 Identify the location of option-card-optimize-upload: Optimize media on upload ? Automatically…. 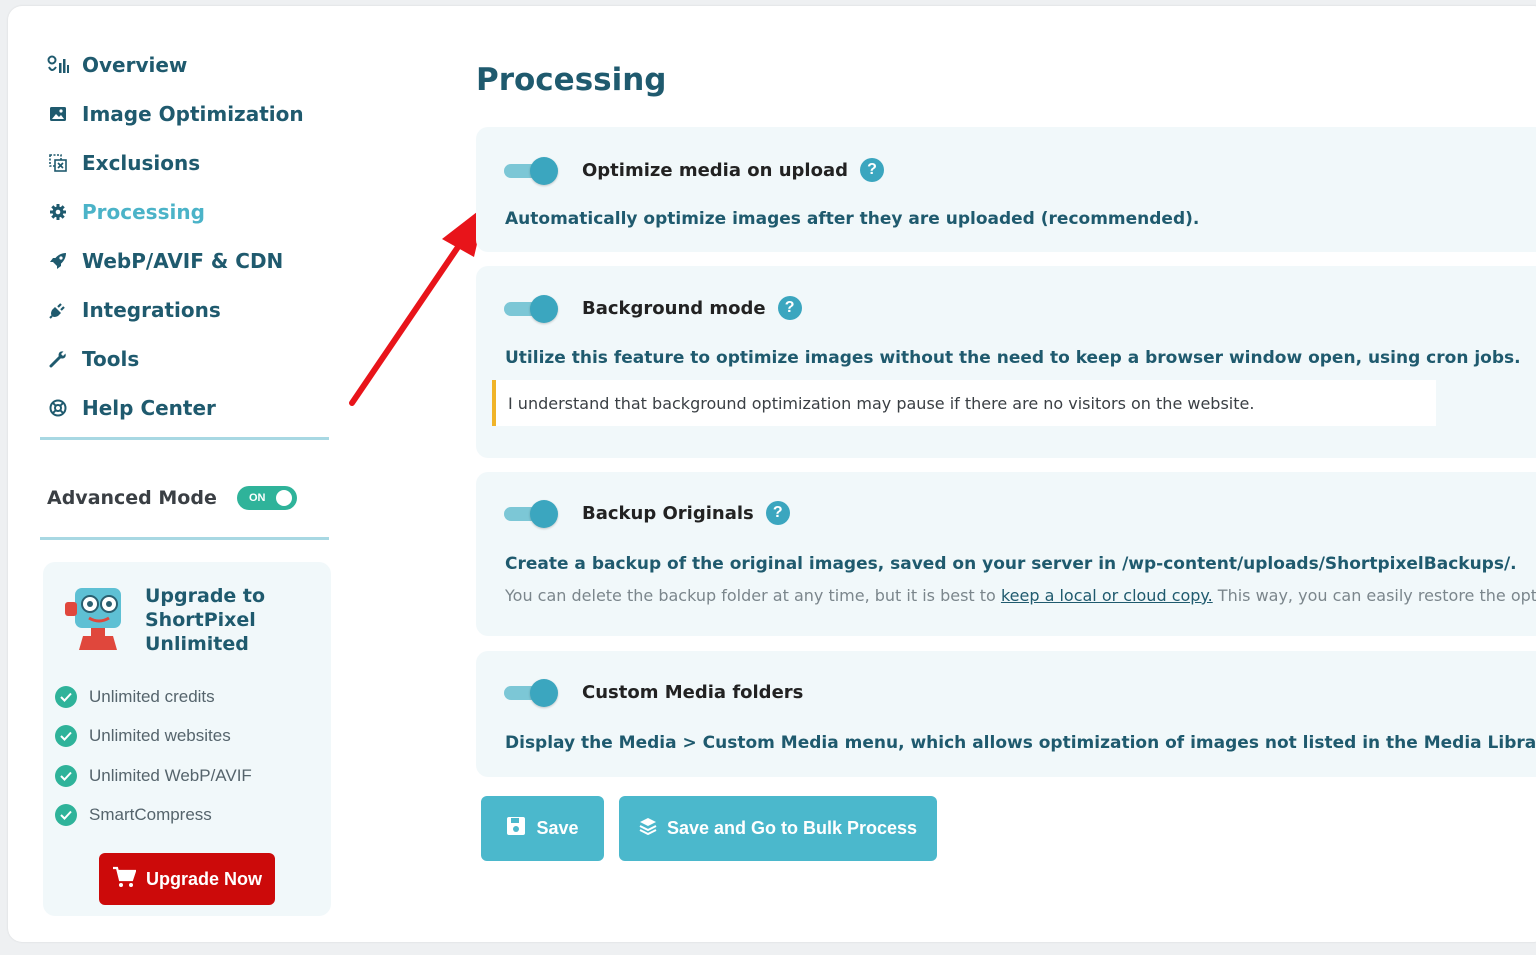
(1006, 189).